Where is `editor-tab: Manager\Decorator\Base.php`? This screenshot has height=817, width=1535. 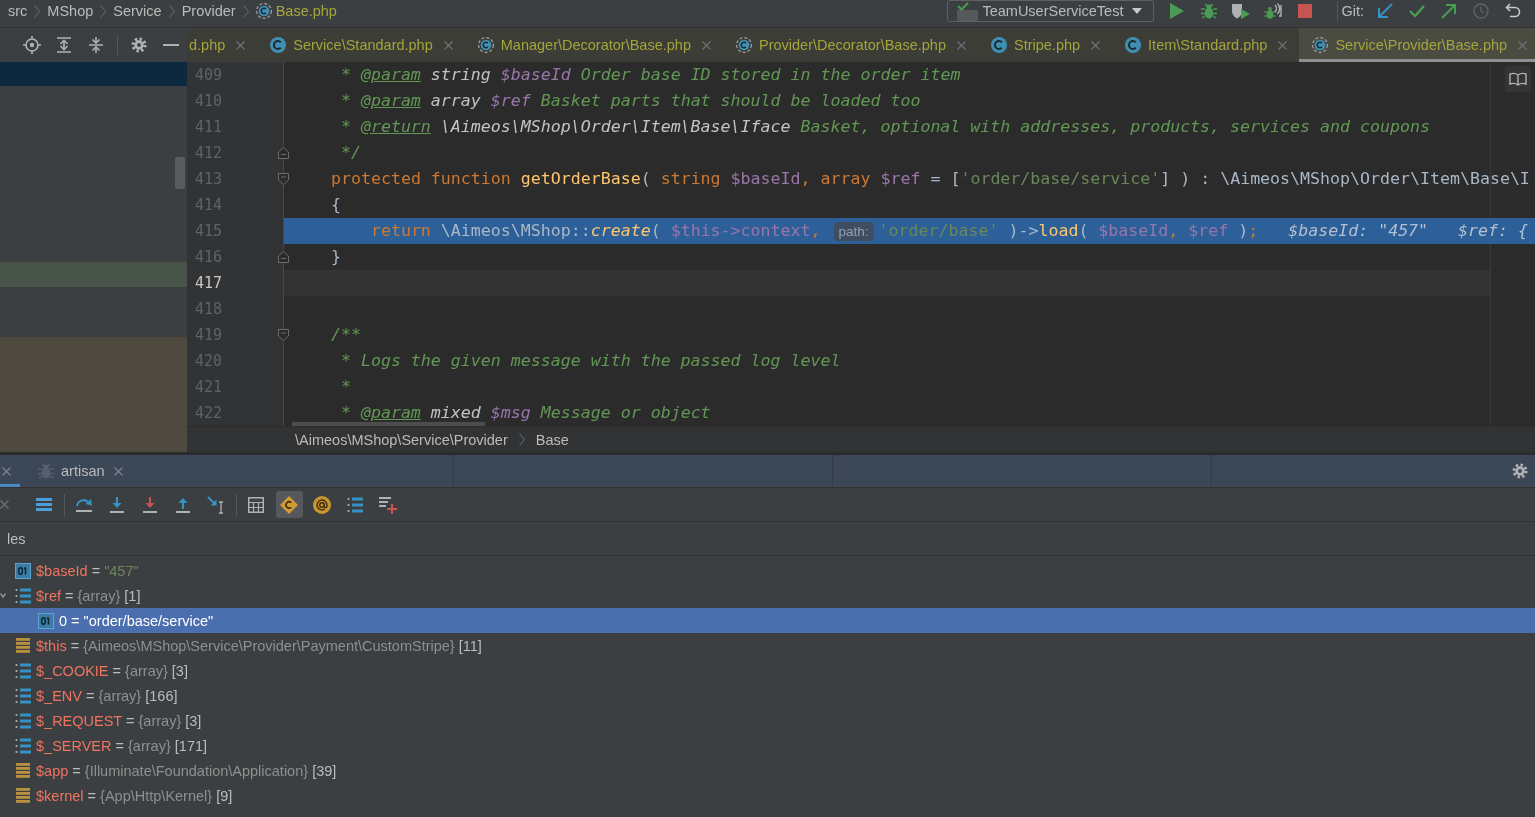
editor-tab: Manager\Decorator\Base.php is located at coordinates (593, 45).